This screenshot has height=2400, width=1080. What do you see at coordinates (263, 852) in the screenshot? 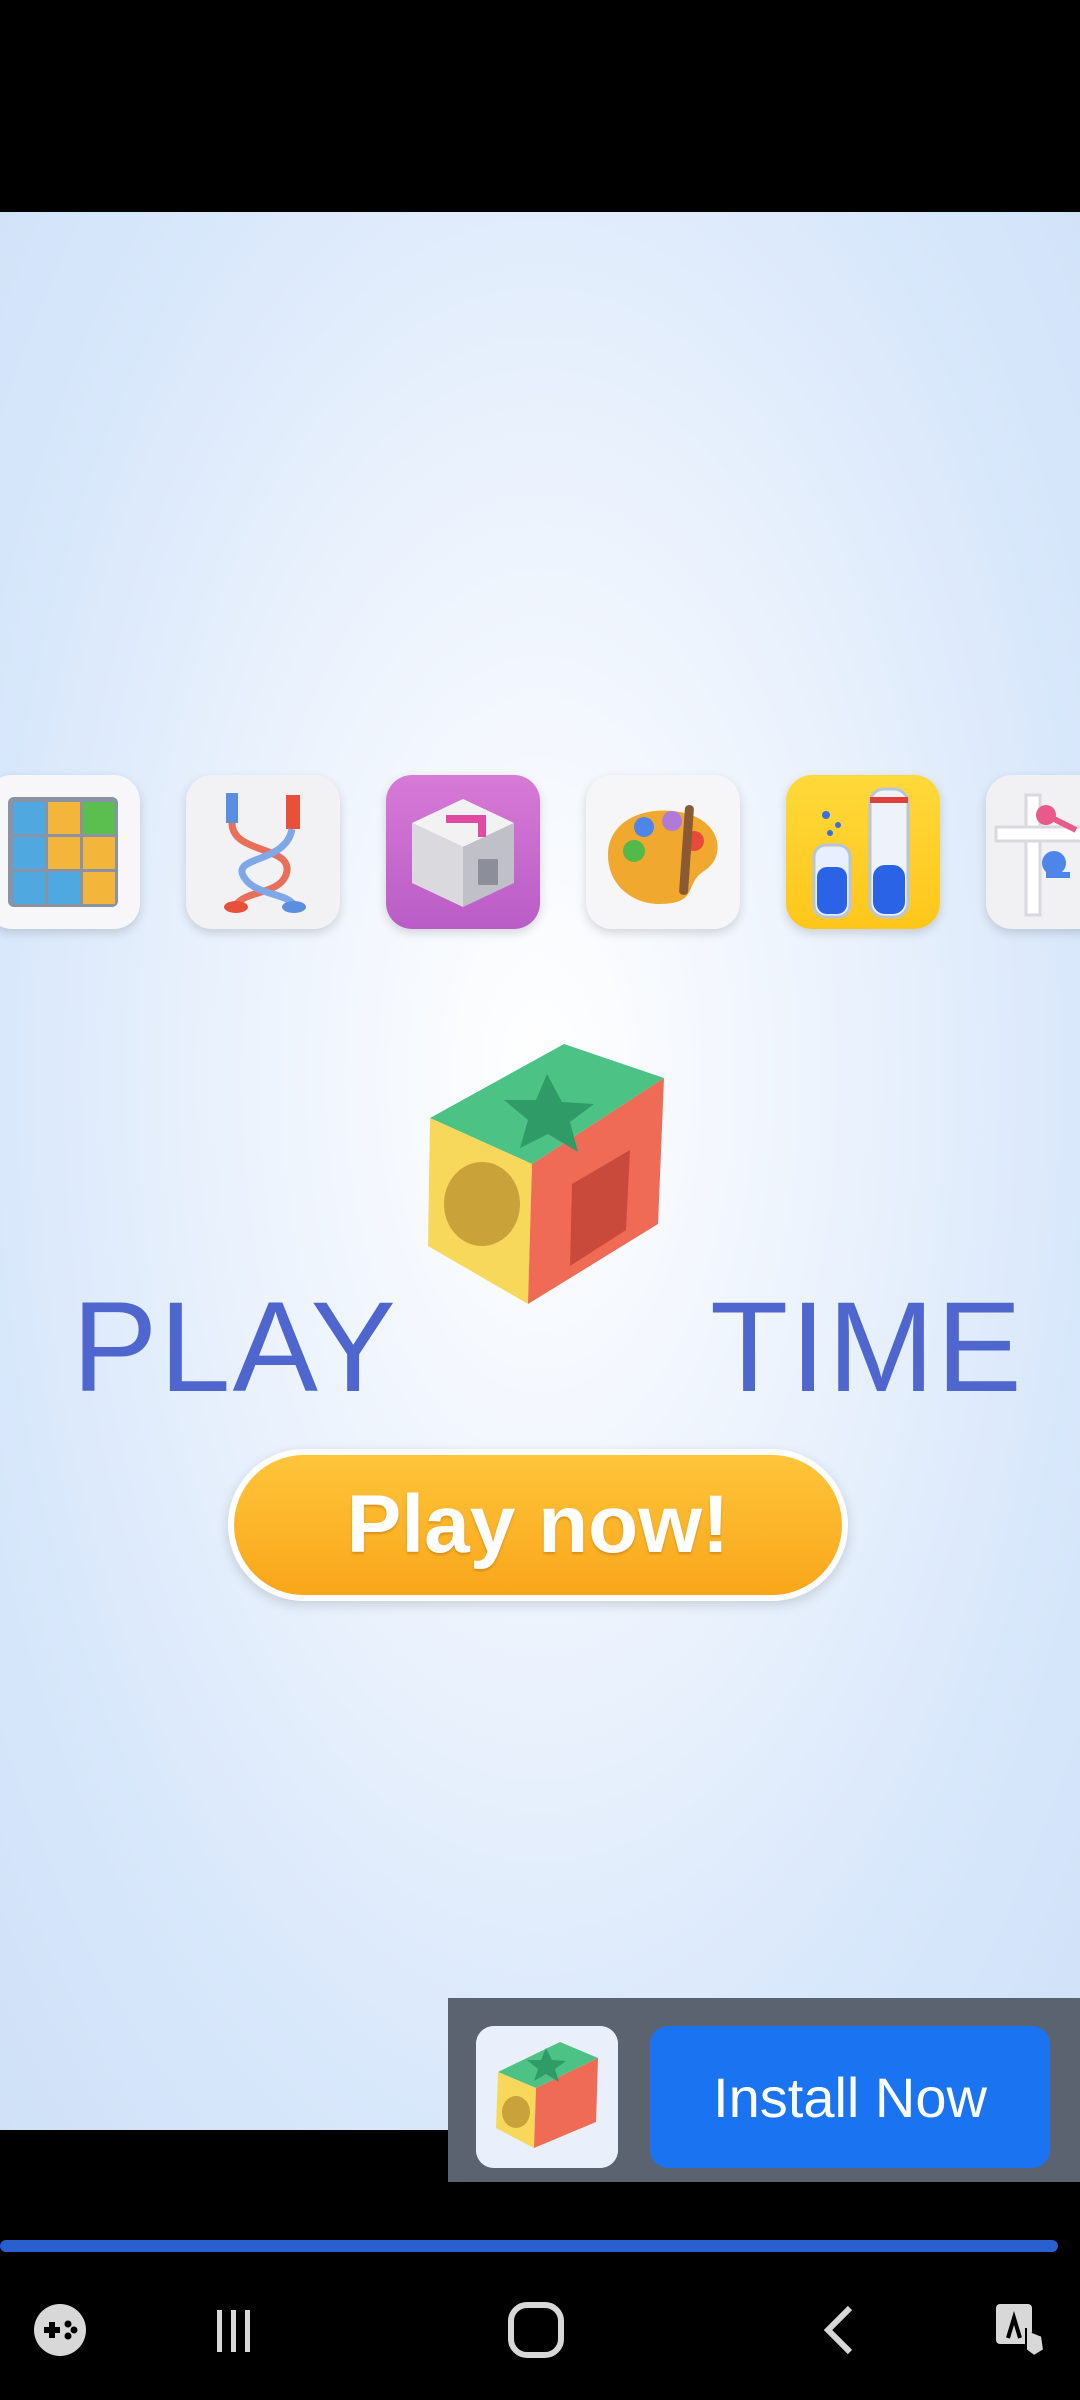
I see `rope-untangle-icon` at bounding box center [263, 852].